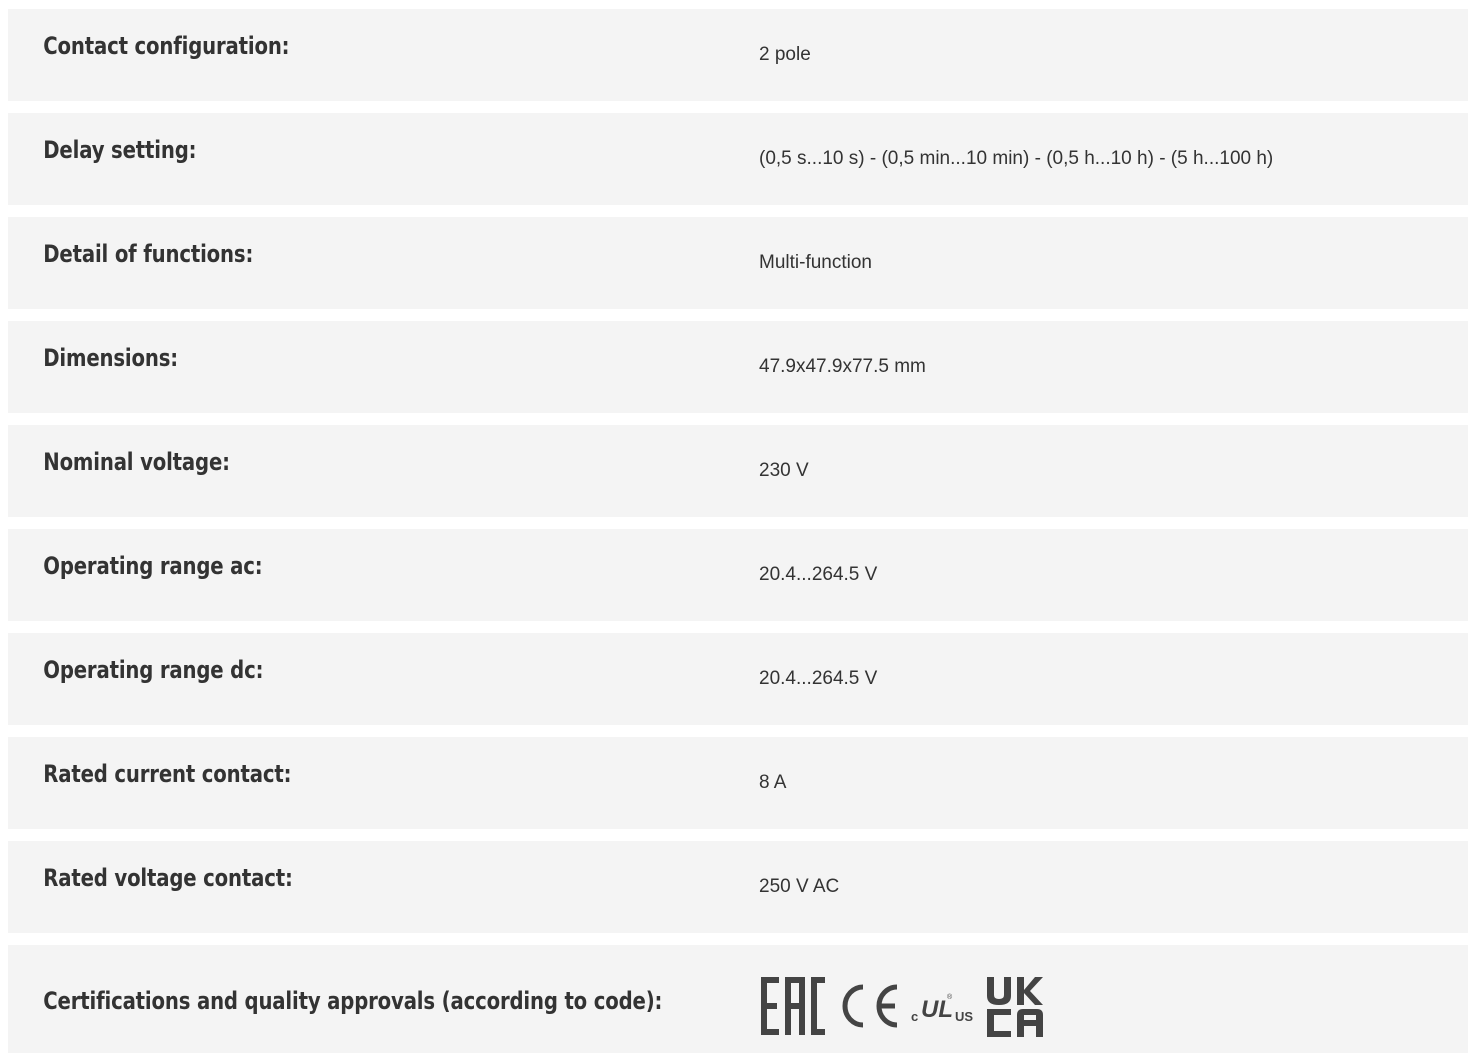 This screenshot has height=1055, width=1472. What do you see at coordinates (167, 774) in the screenshot?
I see `spec-label: Rated current contact:` at bounding box center [167, 774].